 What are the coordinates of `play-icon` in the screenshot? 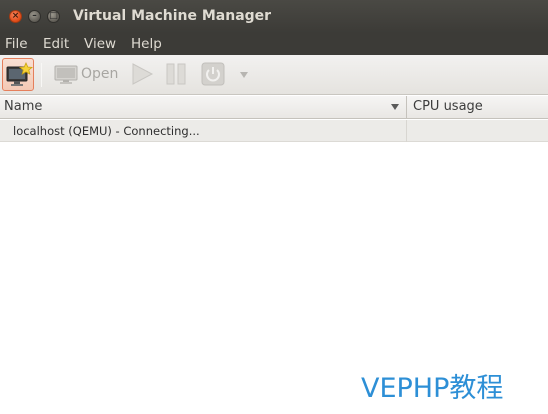 It's located at (142, 74).